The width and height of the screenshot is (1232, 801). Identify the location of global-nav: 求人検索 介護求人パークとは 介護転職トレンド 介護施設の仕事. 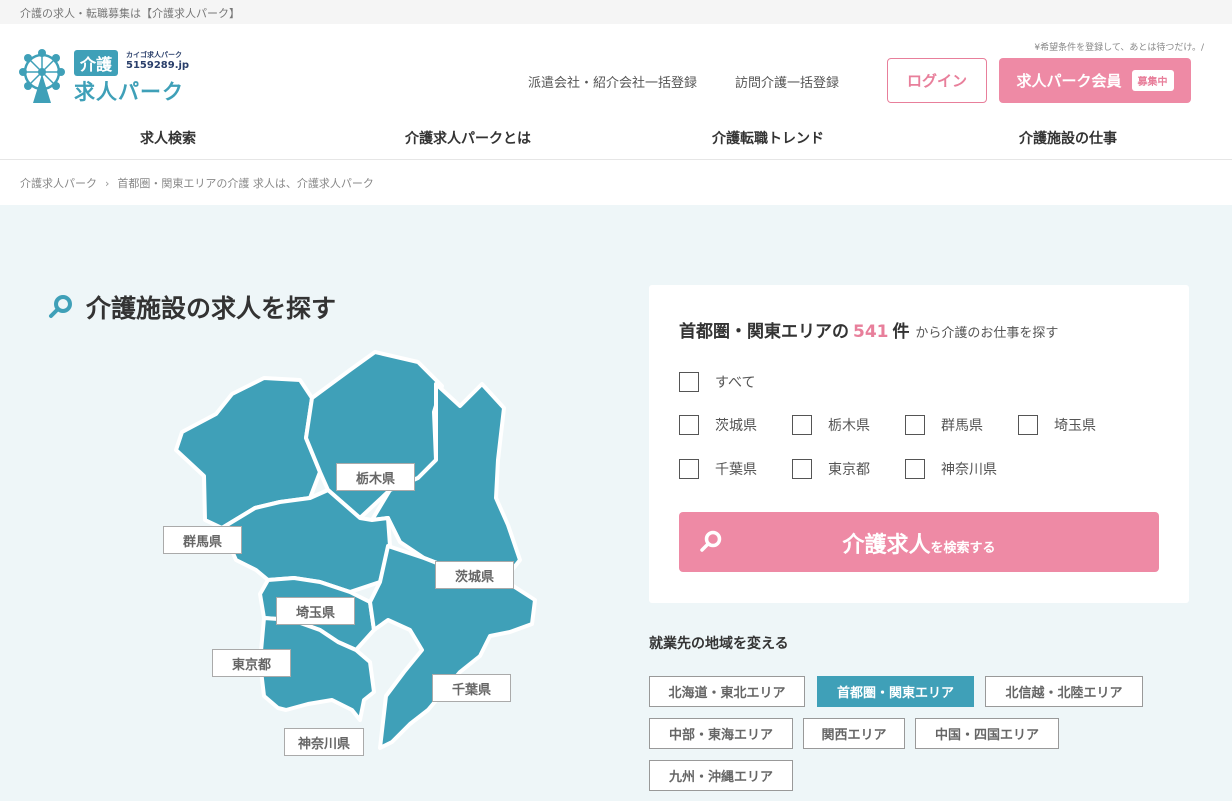
(616, 137).